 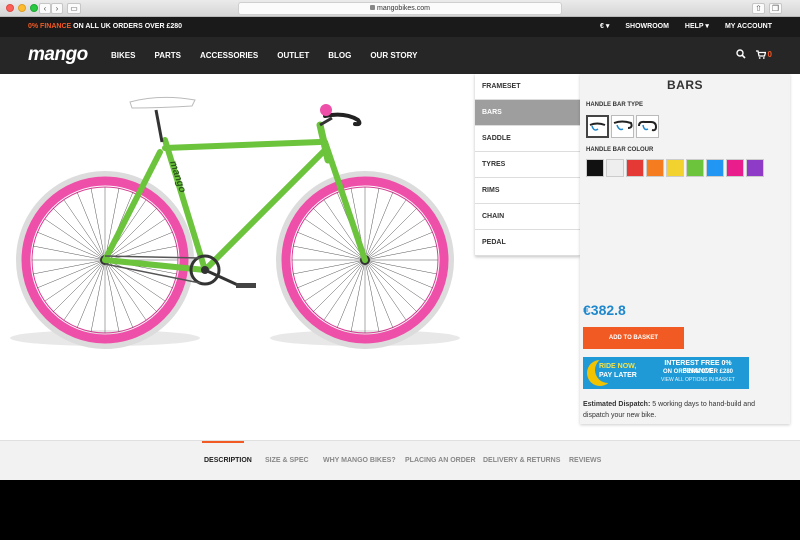 What do you see at coordinates (527, 113) in the screenshot?
I see `customizer-item-bars: BARS` at bounding box center [527, 113].